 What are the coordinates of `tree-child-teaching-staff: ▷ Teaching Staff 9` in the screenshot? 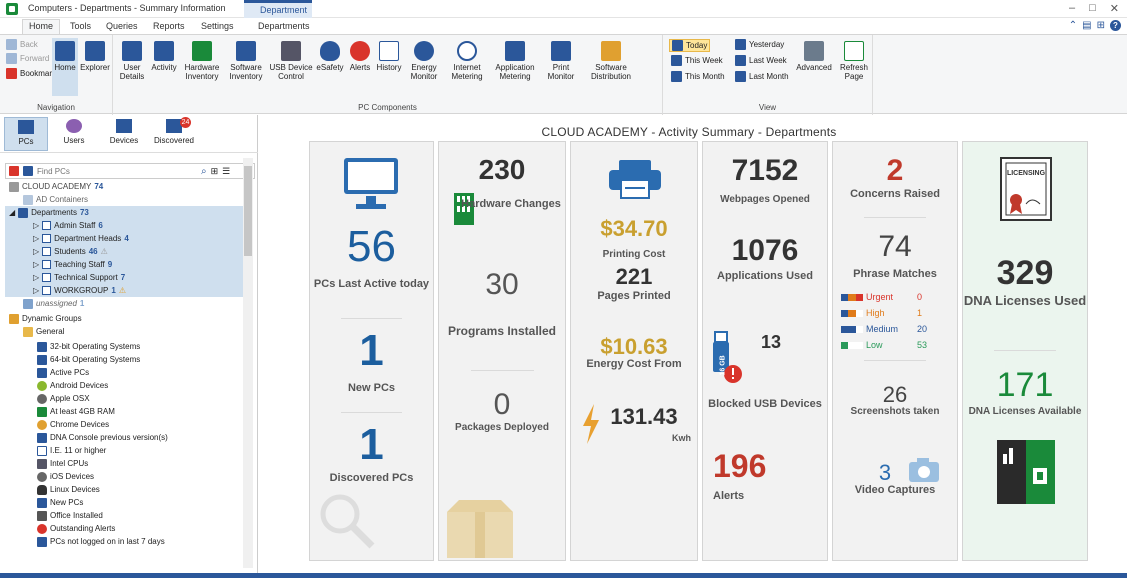 It's located at (72, 264).